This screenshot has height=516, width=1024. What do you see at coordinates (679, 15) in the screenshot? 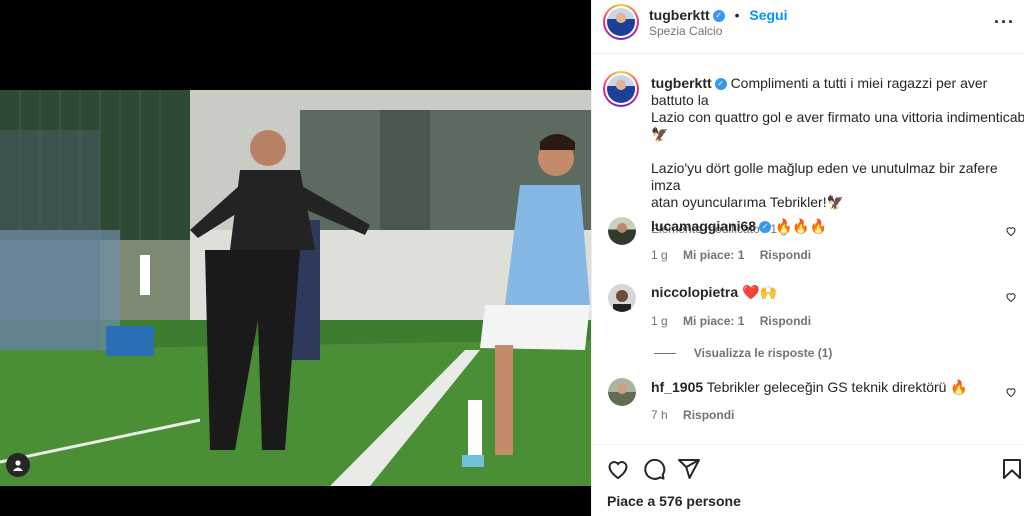
I see `author-username: tugberktt` at bounding box center [679, 15].